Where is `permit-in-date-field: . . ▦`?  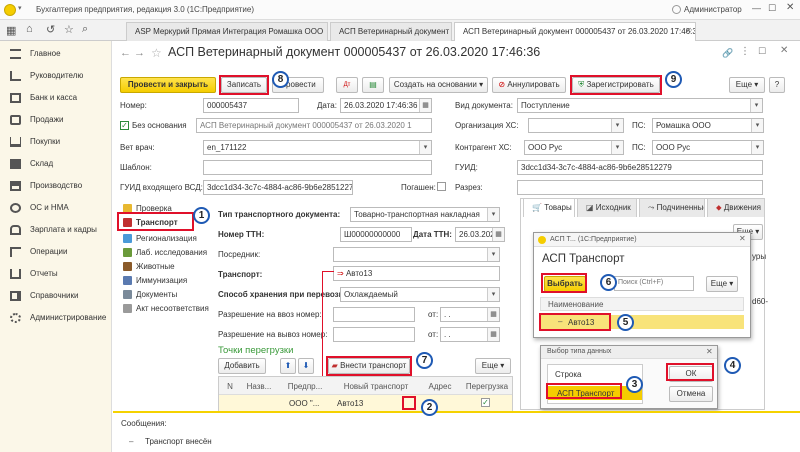 permit-in-date-field: . . ▦ is located at coordinates (470, 314).